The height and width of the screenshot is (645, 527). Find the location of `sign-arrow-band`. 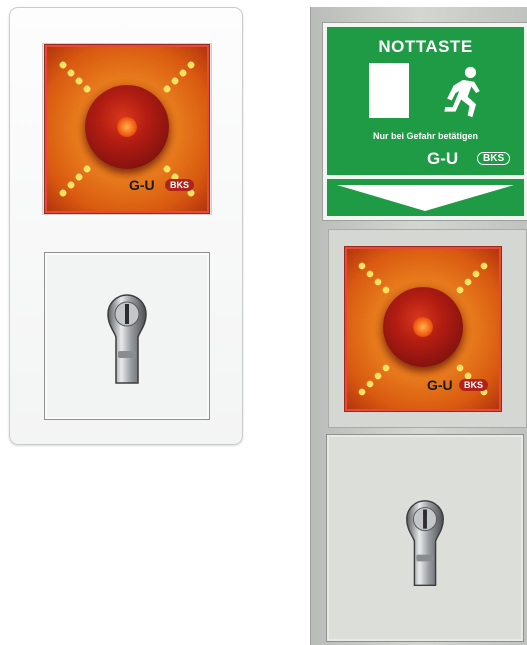

sign-arrow-band is located at coordinates (425, 197).